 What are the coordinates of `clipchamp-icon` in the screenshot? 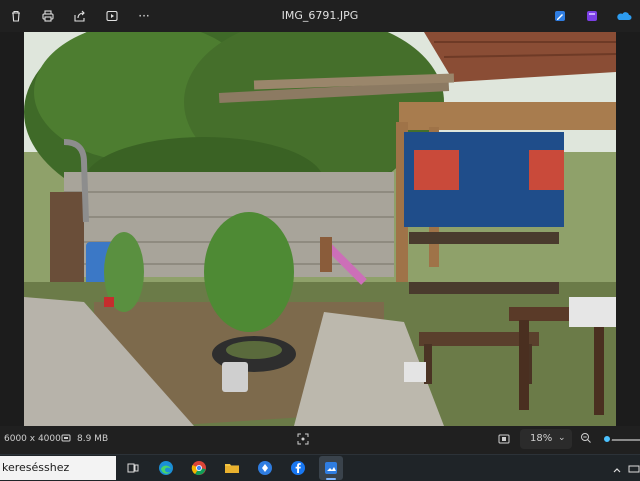 It's located at (592, 16).